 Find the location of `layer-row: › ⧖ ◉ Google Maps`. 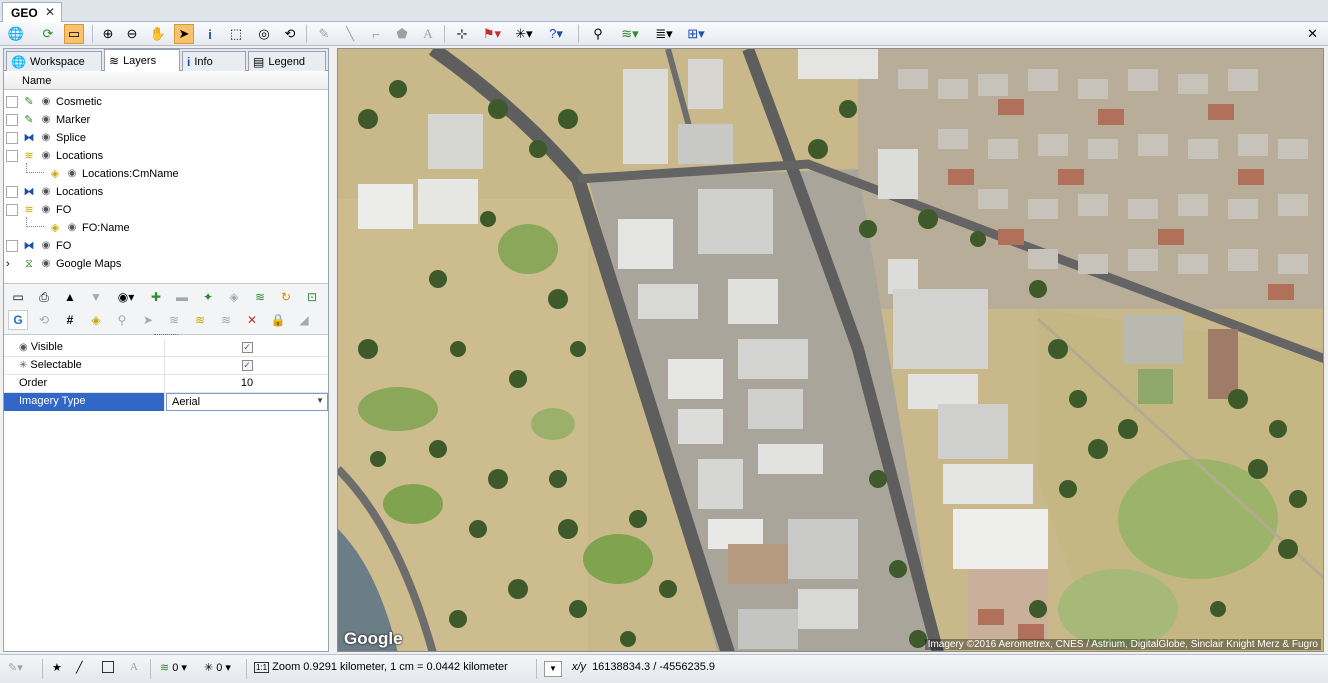

layer-row: › ⧖ ◉ Google Maps is located at coordinates (166, 264).